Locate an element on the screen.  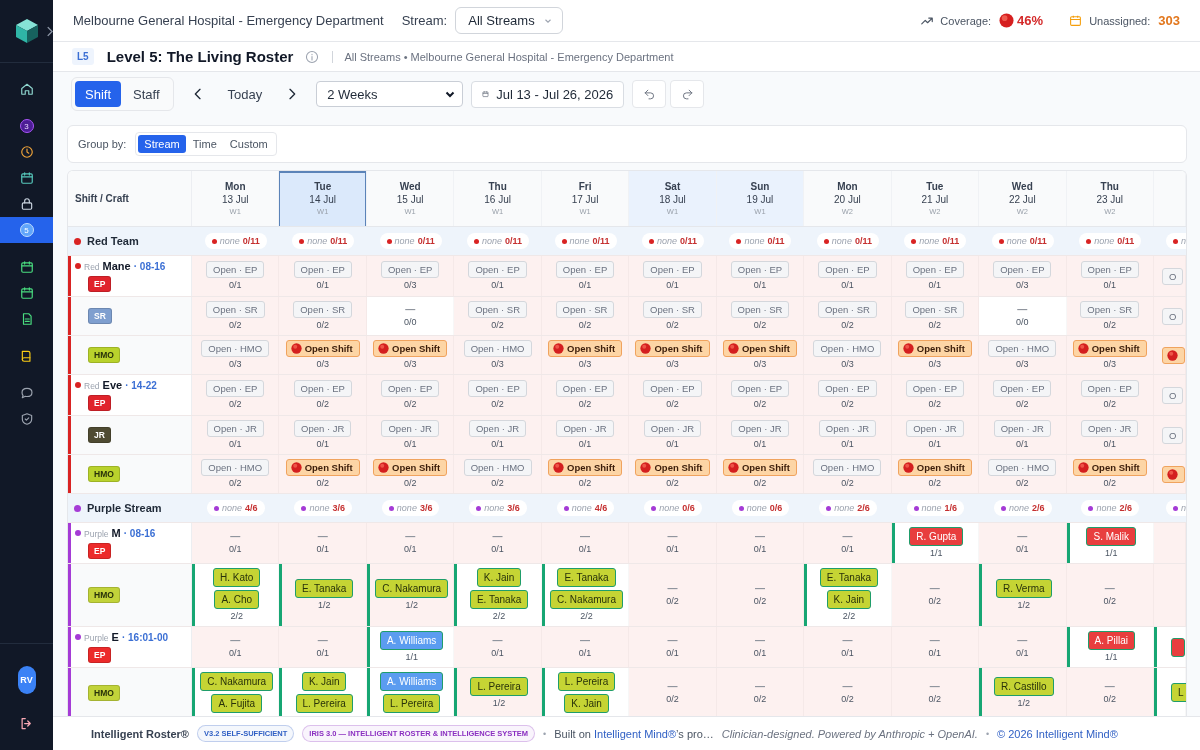
roster-cell: Open · EP 0/3 is located at coordinates (1023, 276).